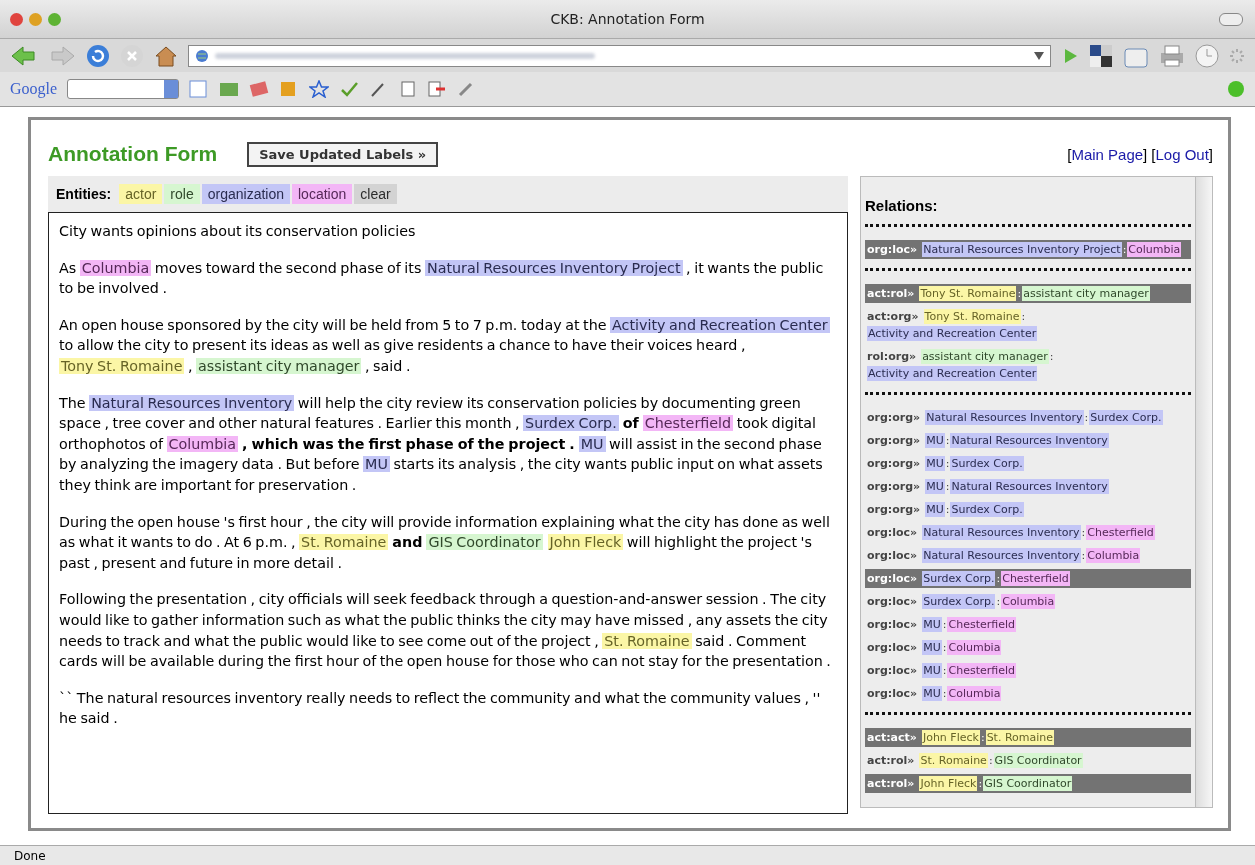  What do you see at coordinates (619, 55) in the screenshot?
I see `address-field` at bounding box center [619, 55].